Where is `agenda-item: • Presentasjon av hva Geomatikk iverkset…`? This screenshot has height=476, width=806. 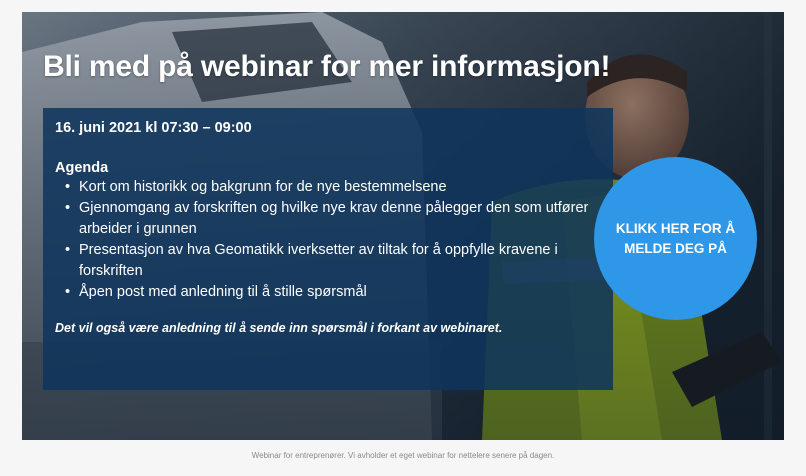
agenda-item: • Presentasjon av hva Geomatikk iverkset… is located at coordinates (333, 261).